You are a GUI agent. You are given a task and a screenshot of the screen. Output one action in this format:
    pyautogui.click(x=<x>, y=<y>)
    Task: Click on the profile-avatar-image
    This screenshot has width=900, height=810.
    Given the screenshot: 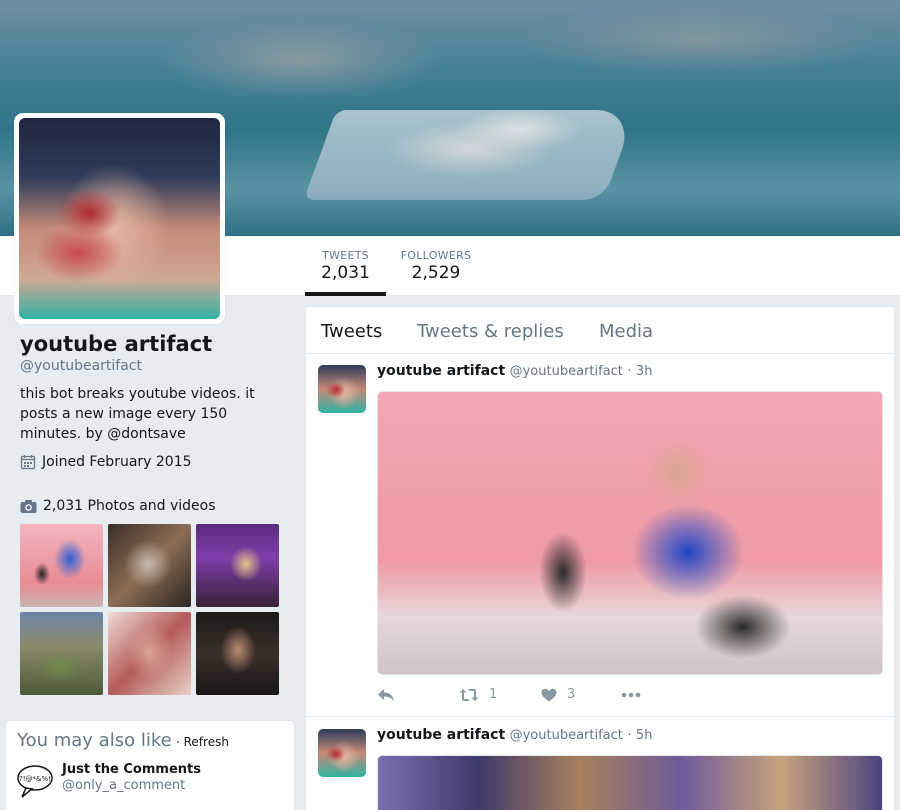 What is the action you would take?
    pyautogui.click(x=119, y=218)
    